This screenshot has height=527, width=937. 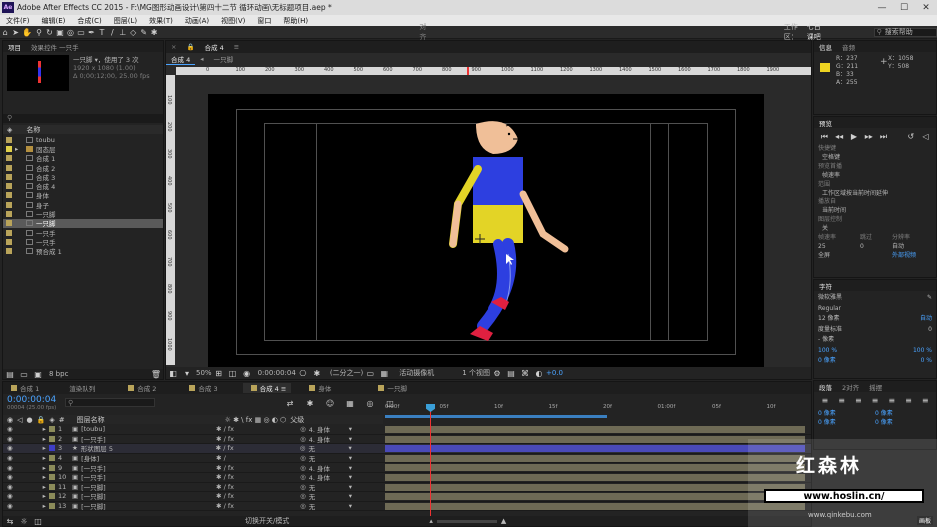 I want to click on maximize-button: ☐, so click(x=904, y=7).